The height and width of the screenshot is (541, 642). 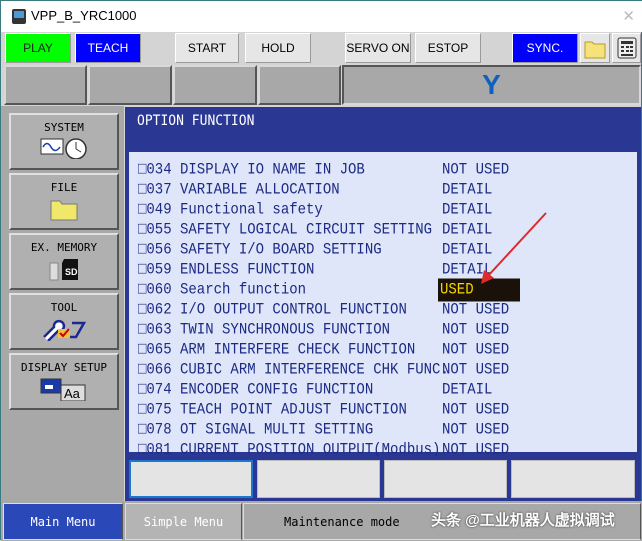 What do you see at coordinates (321, 16) in the screenshot?
I see `title-bar: VPP_B_YRC1000 ✕` at bounding box center [321, 16].